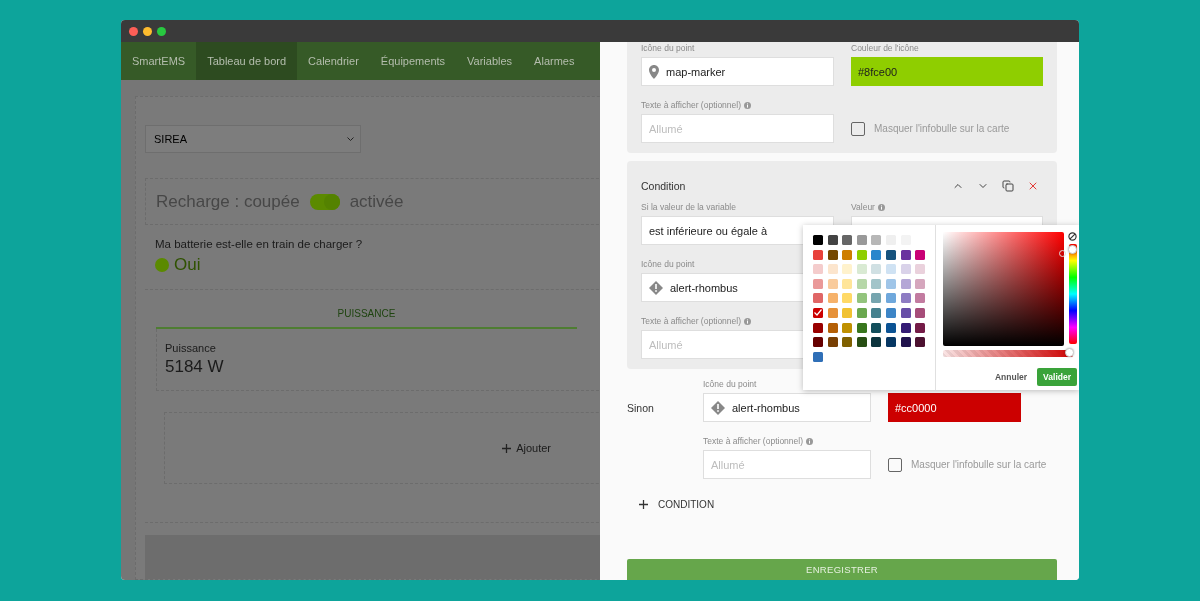  What do you see at coordinates (868, 207) in the screenshot?
I see `field-label: Valeur` at bounding box center [868, 207].